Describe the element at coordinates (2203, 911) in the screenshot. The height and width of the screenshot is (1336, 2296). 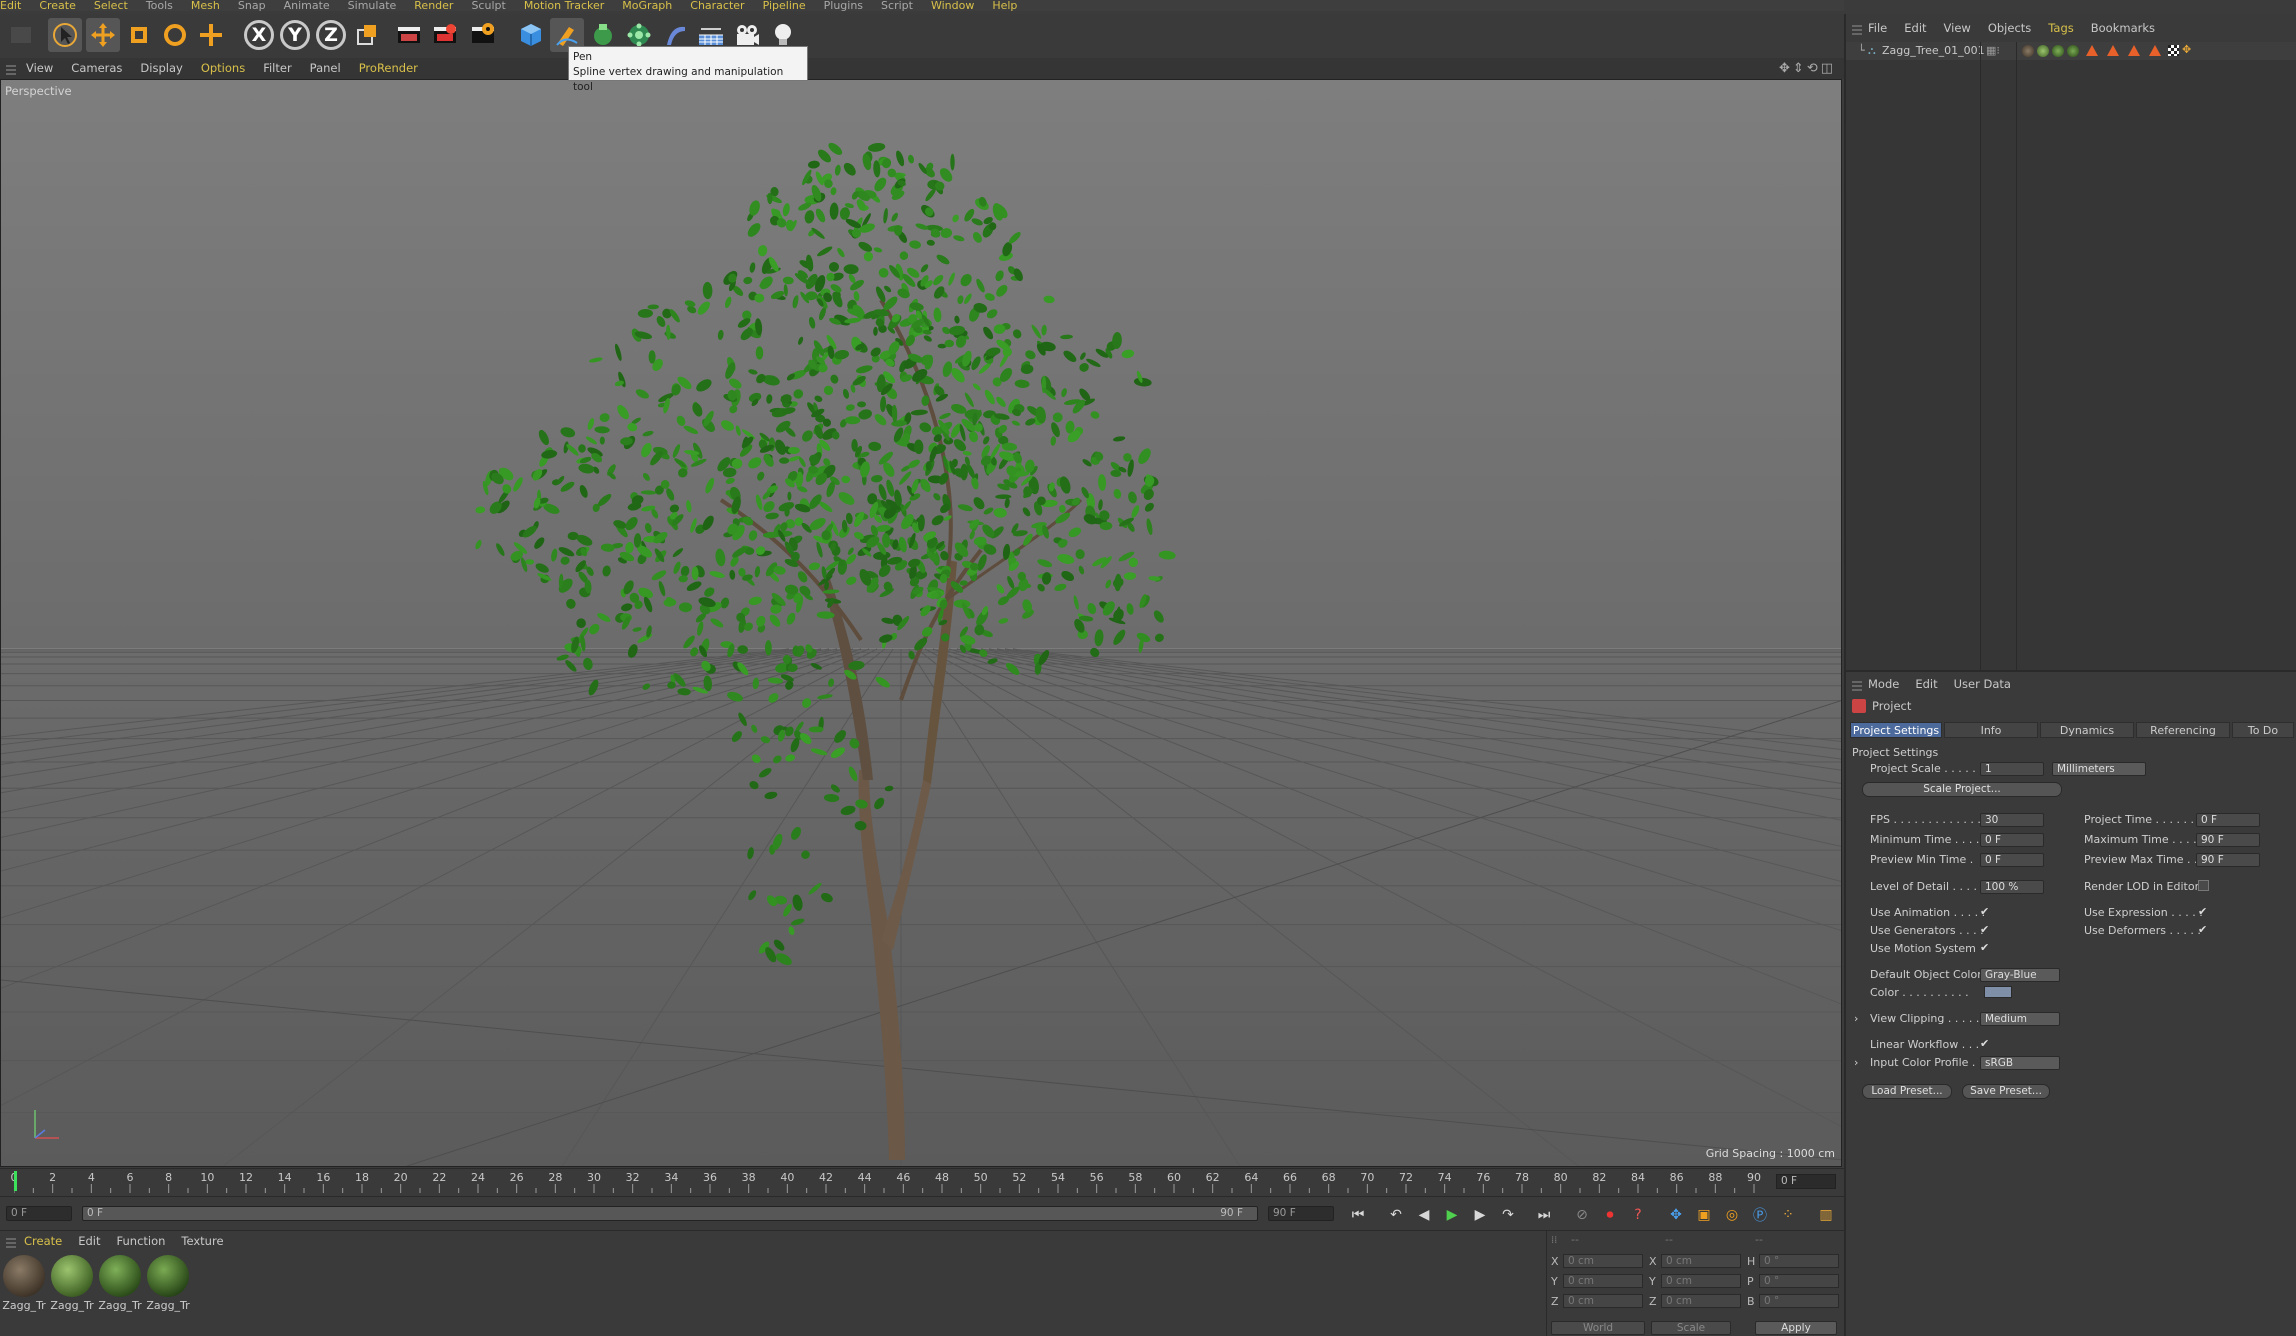
I see `use-expression-checkbox: ✔` at that location.